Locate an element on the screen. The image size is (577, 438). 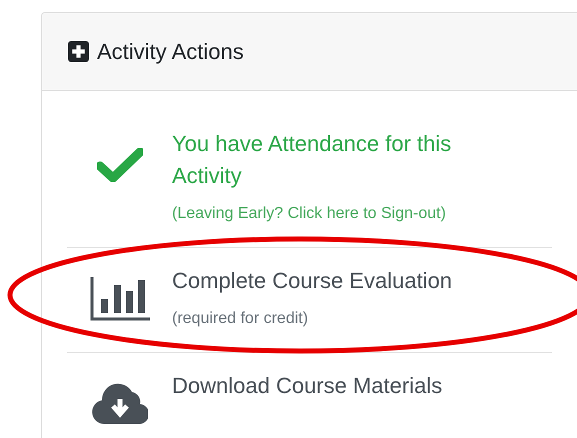
action-link: Download Course Materials is located at coordinates (344, 386).